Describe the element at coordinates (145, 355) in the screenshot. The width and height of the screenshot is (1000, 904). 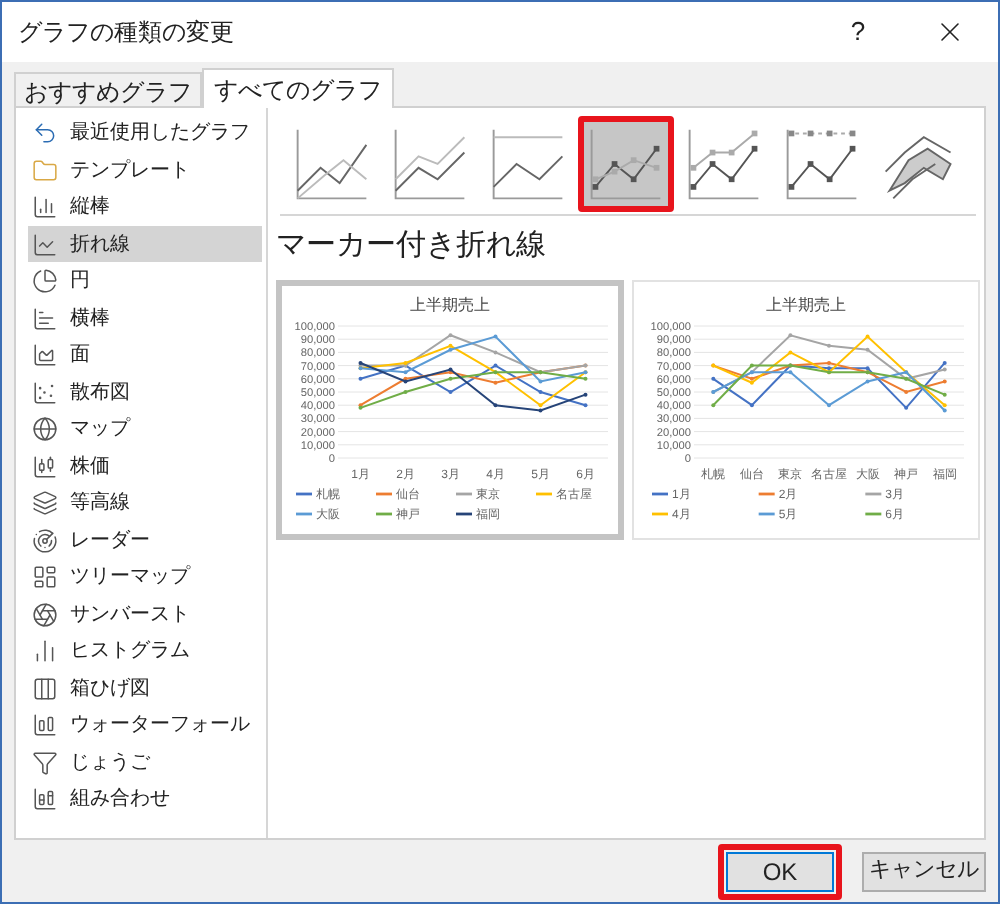
I see `chart-type-item: 面` at that location.